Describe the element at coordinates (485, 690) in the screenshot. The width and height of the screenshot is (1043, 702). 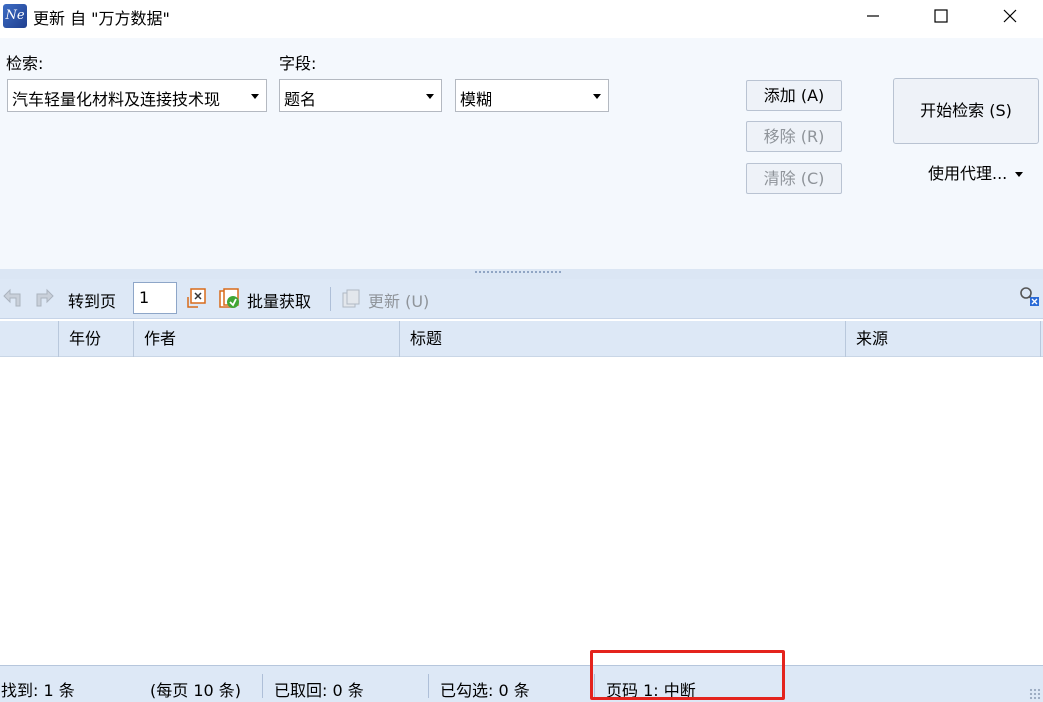
I see `status-checked: 已勾选: 0 条` at that location.